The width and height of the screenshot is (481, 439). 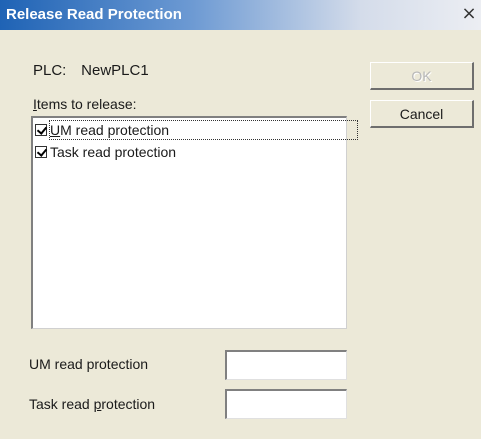 I want to click on plc-info: PLC: NewPLC1, so click(x=91, y=70).